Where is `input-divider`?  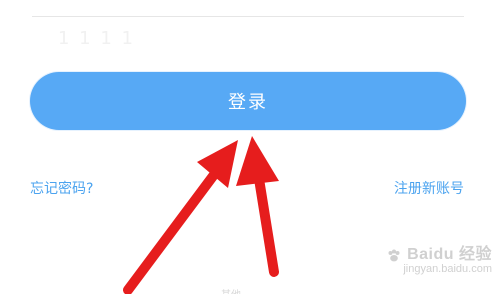
input-divider is located at coordinates (248, 16).